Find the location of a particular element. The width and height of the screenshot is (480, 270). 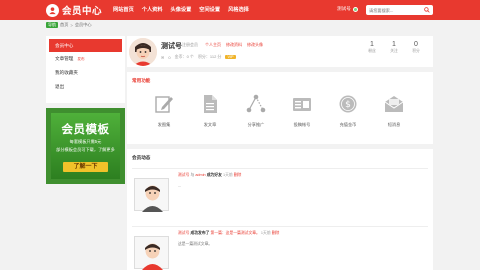

sidebar-item-label: 文章管理 is located at coordinates (64, 58).